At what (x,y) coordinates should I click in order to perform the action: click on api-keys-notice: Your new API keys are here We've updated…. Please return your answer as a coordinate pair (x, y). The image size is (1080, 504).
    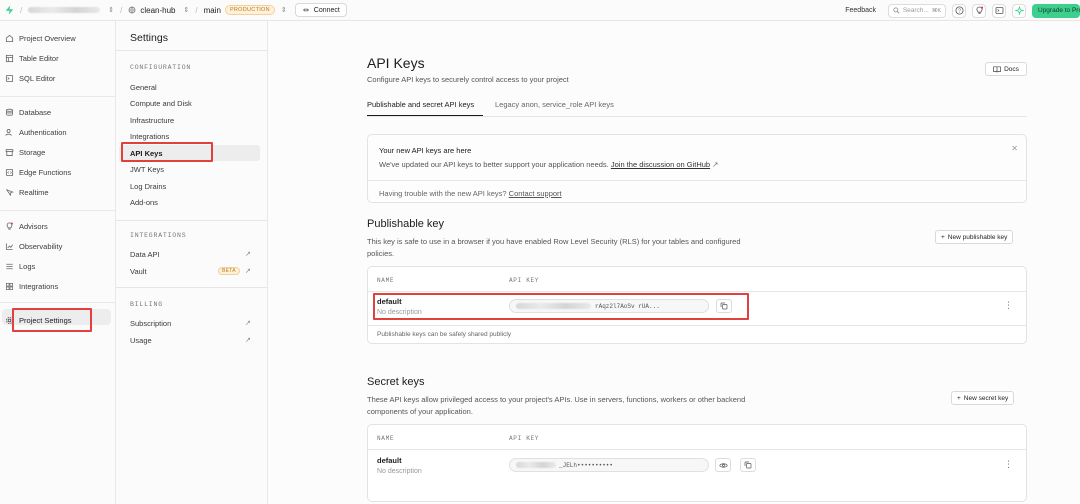
    Looking at the image, I should click on (697, 168).